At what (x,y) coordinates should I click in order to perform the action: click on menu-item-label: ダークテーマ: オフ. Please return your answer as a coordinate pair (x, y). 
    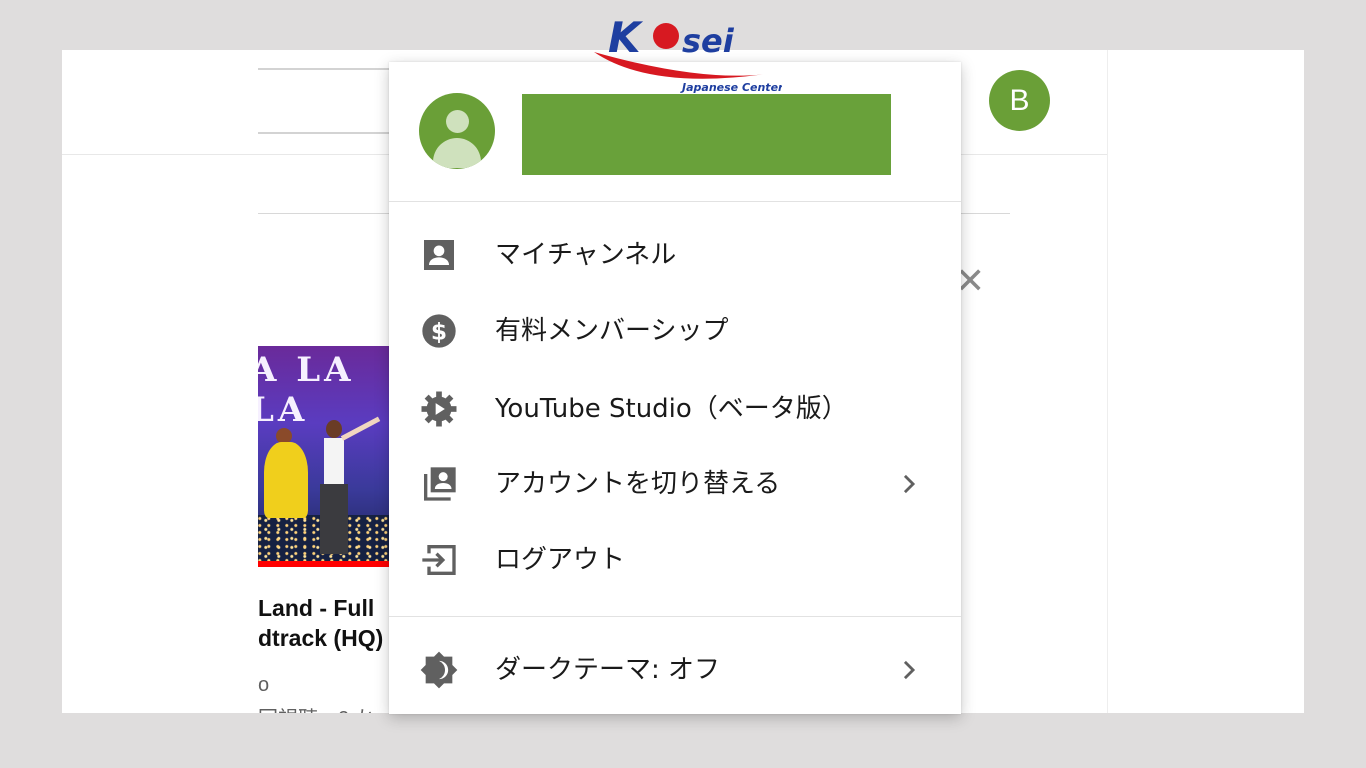
    Looking at the image, I should click on (608, 670).